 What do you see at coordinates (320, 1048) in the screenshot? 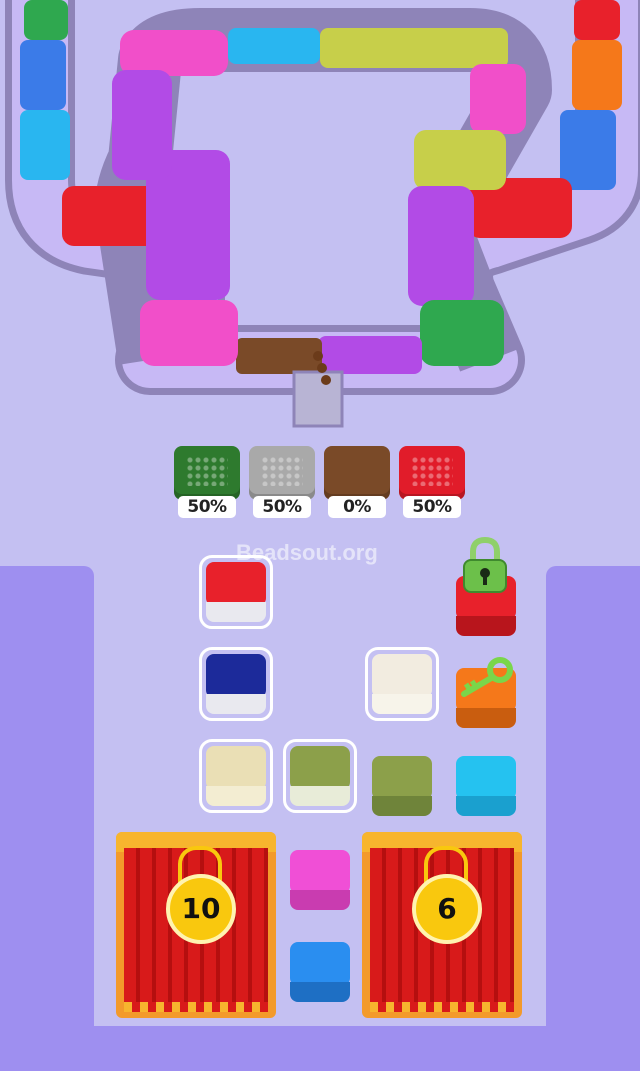
I see `bottom-wall` at bounding box center [320, 1048].